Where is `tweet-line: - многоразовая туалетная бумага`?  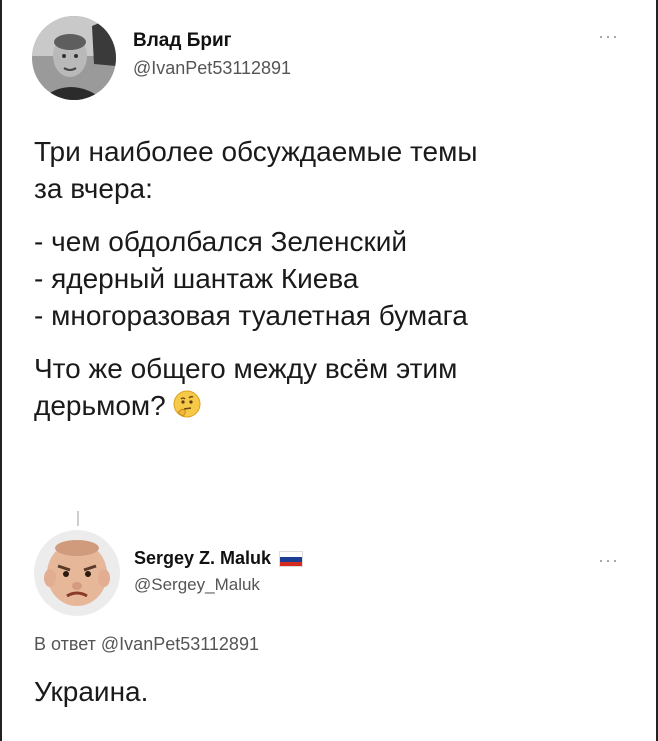
tweet-line: - многоразовая туалетная бумага is located at coordinates (251, 315).